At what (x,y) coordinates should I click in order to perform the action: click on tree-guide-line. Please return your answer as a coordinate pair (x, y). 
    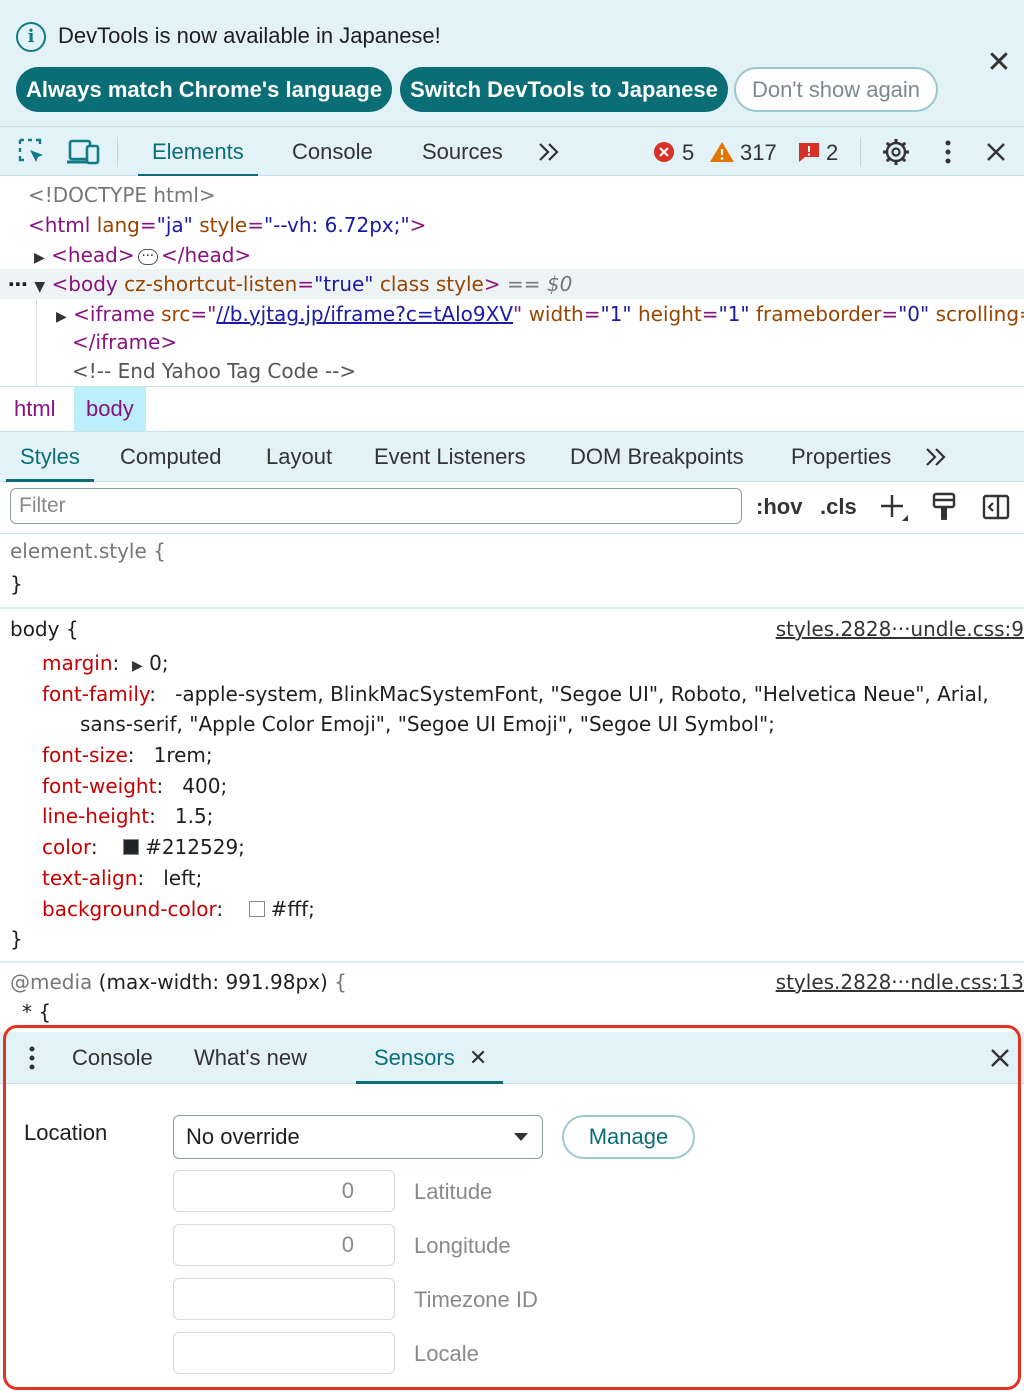
    Looking at the image, I should click on (36, 343).